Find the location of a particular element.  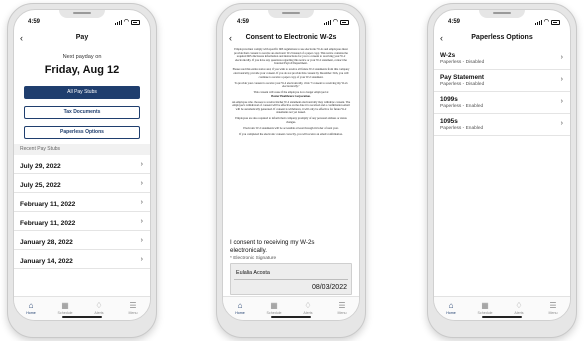

signature-date: 08/03/2022 is located at coordinates (329, 287).